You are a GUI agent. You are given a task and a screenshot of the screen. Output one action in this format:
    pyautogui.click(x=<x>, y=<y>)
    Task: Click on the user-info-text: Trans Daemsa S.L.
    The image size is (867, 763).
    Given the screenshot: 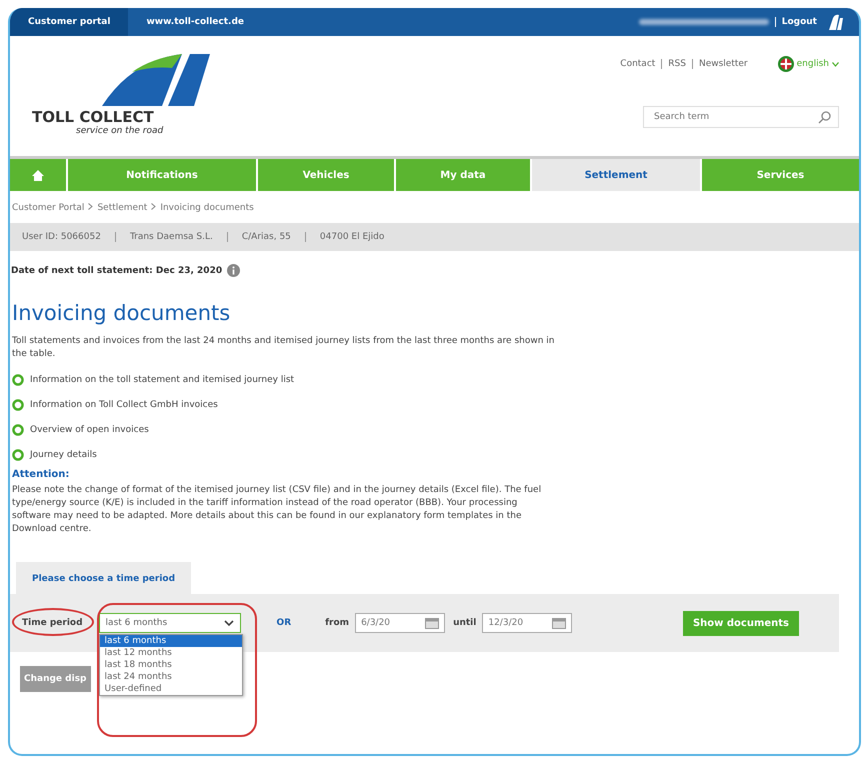 What is the action you would take?
    pyautogui.click(x=171, y=237)
    